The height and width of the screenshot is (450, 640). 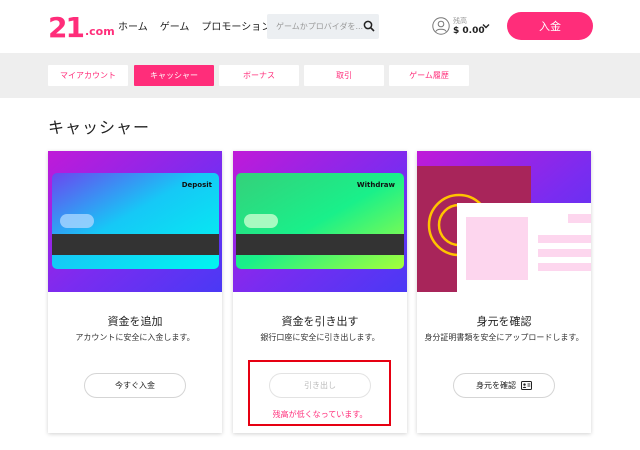 I want to click on verify-identity-illustration, so click(x=504, y=221).